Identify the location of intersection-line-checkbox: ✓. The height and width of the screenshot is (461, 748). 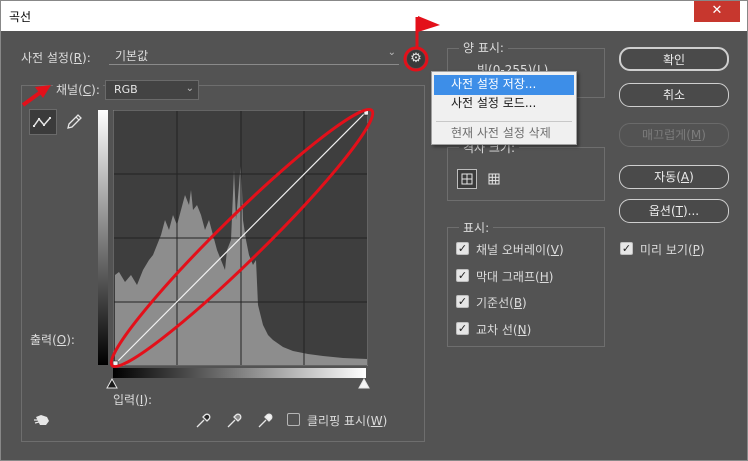
(462, 328).